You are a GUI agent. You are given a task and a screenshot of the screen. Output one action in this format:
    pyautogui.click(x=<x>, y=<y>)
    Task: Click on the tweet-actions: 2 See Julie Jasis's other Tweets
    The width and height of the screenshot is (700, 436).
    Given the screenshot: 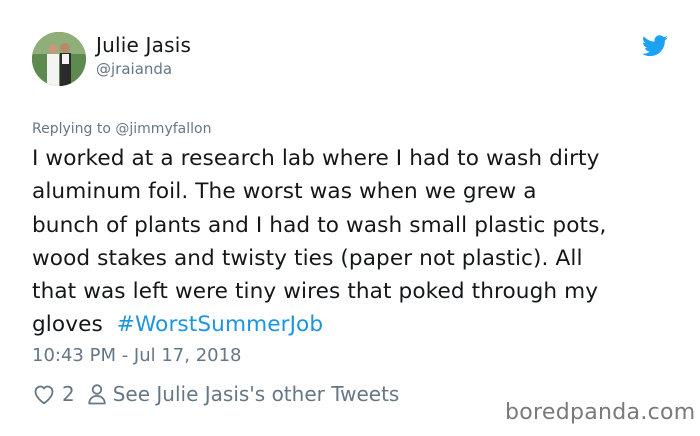 What is the action you would take?
    pyautogui.click(x=215, y=394)
    